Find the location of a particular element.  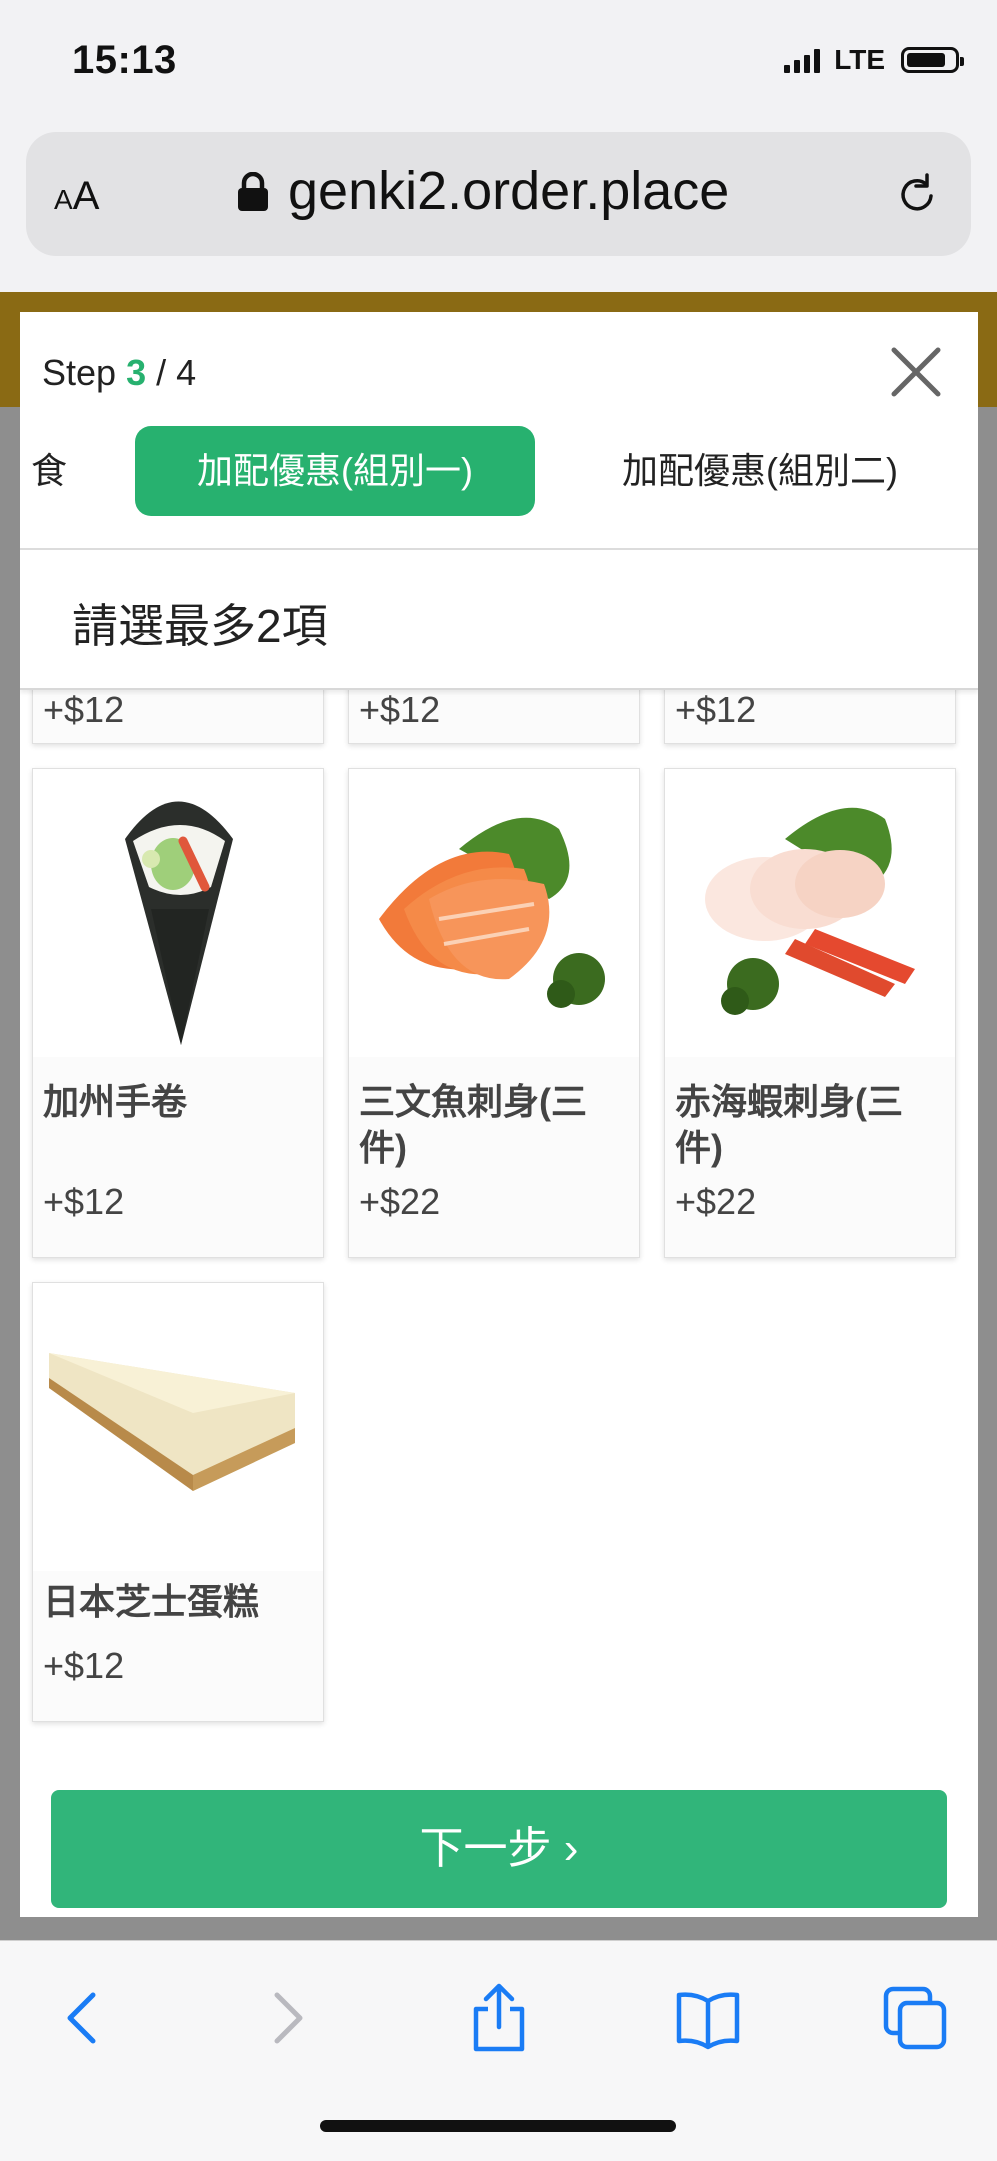

reload-icon is located at coordinates (917, 194).